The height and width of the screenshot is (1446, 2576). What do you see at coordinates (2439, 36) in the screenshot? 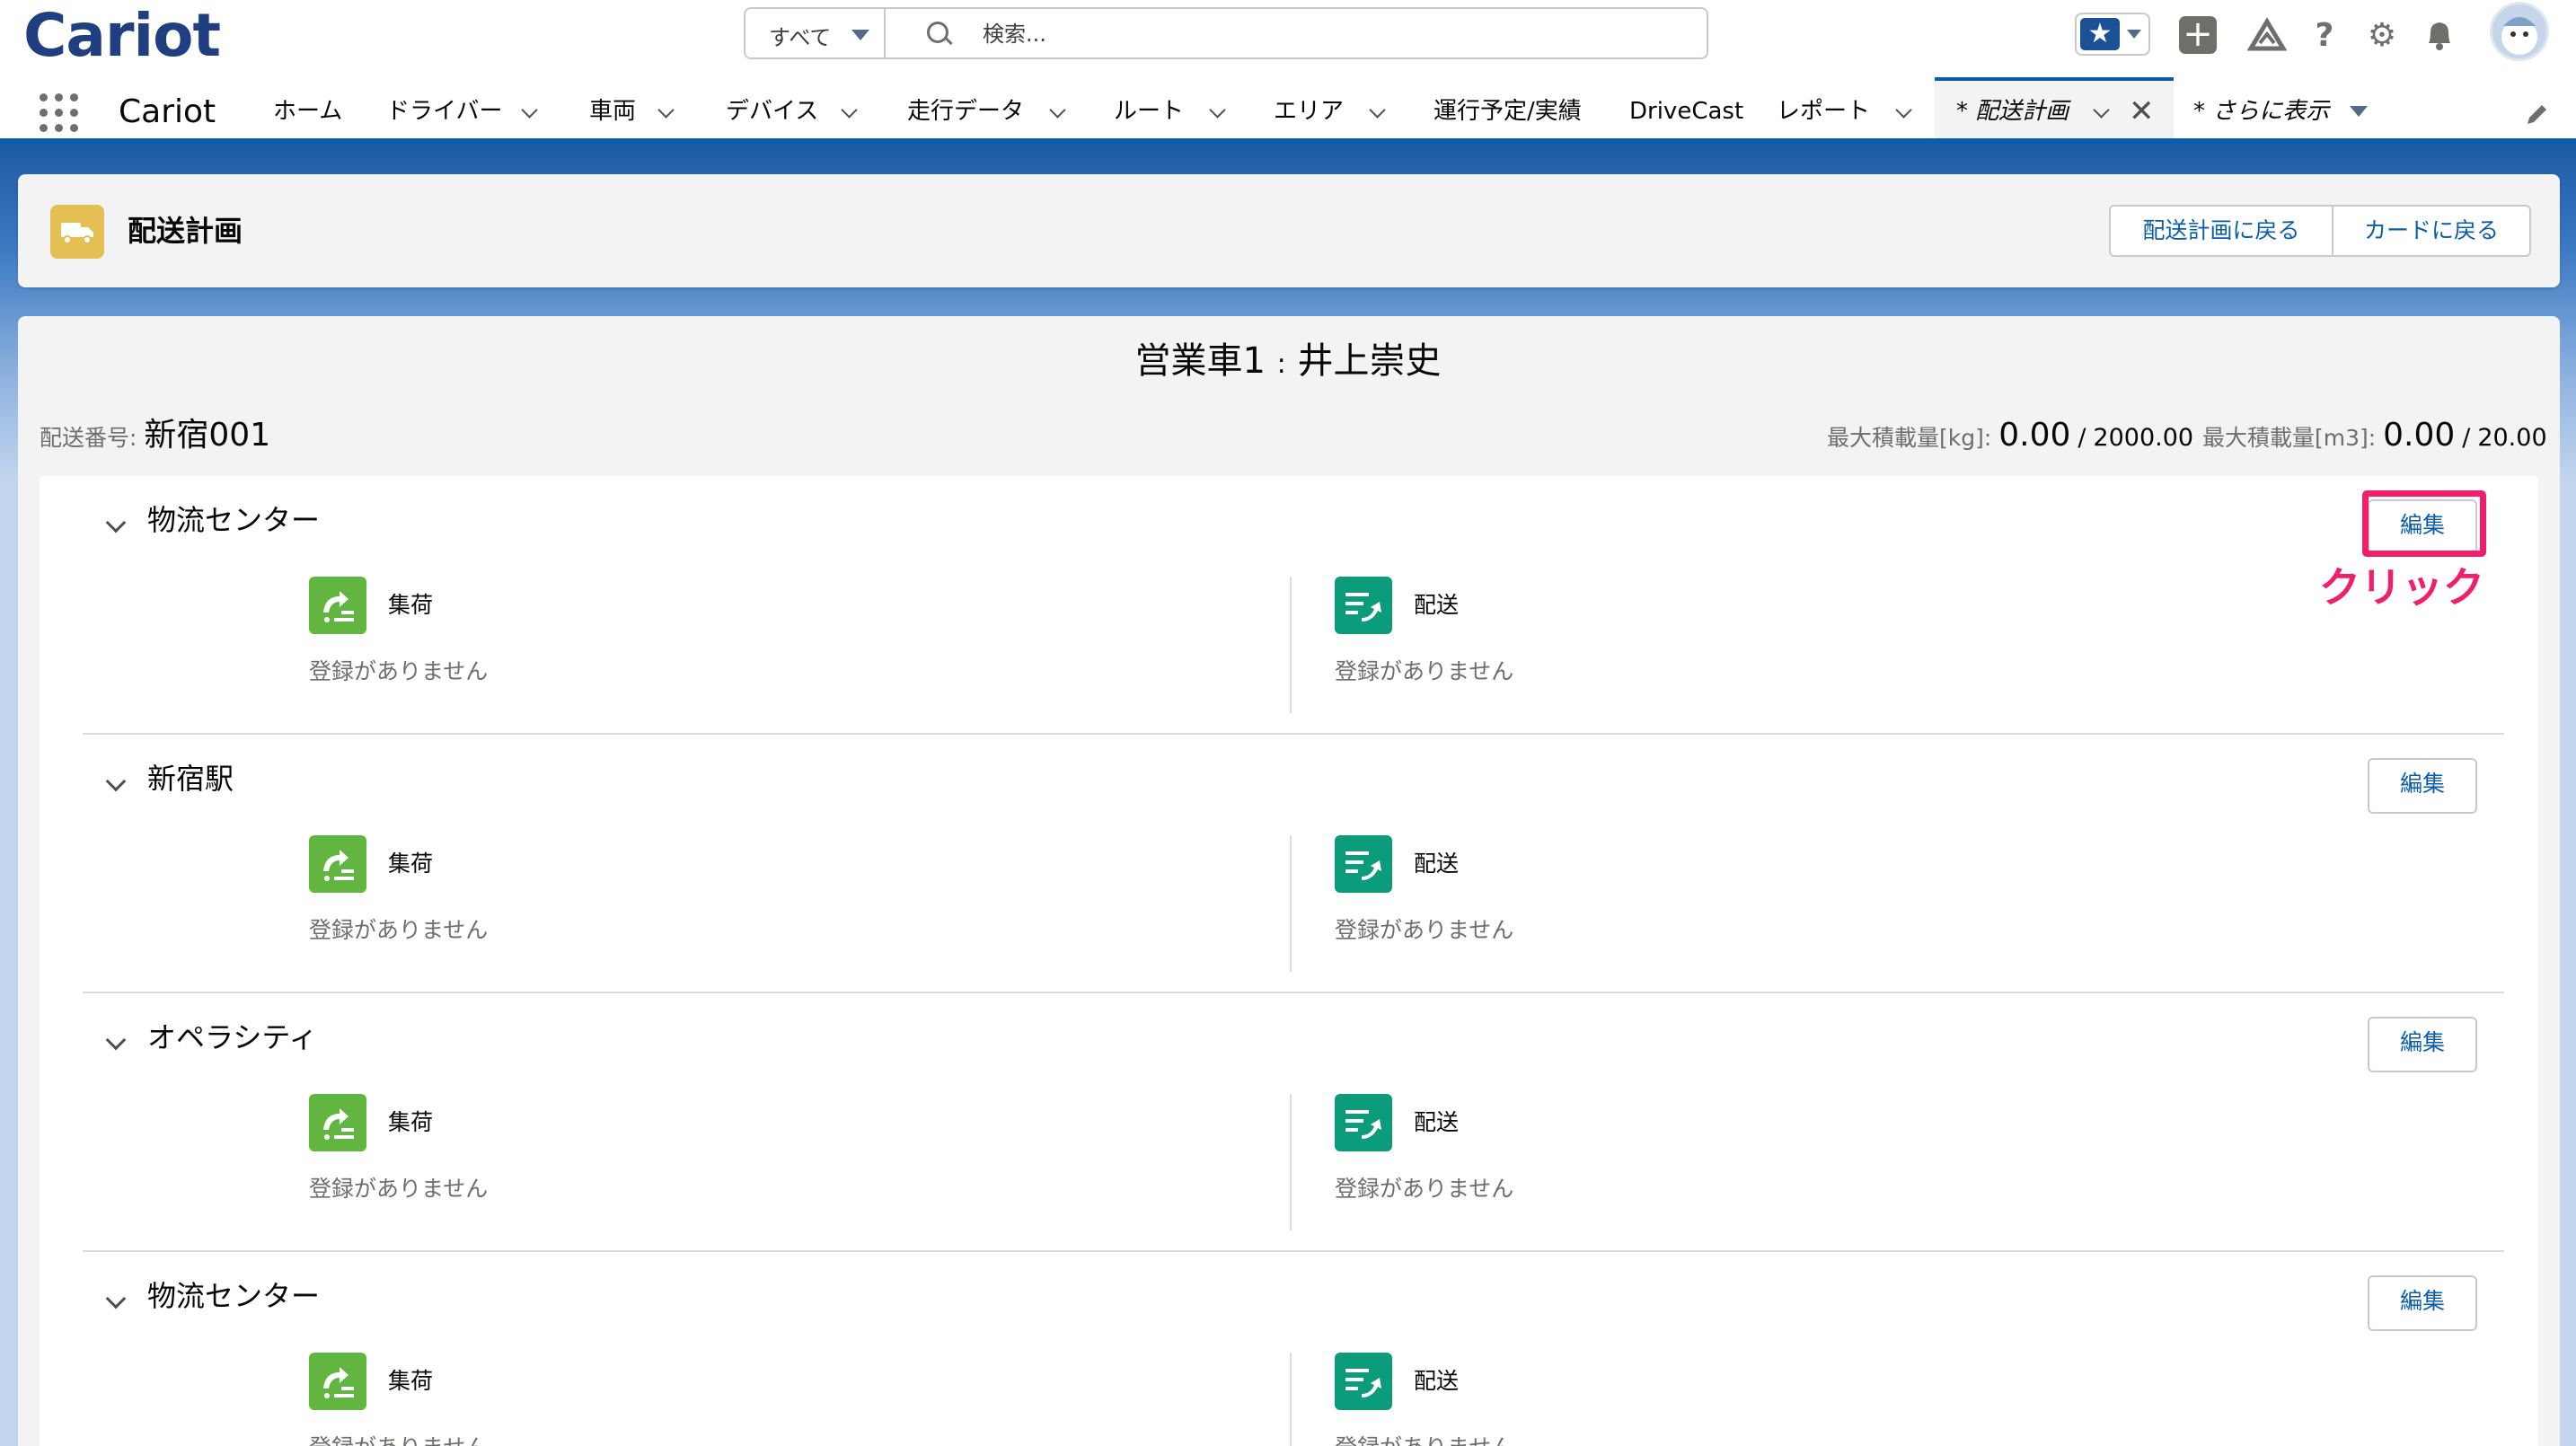
I see `bell-icon` at bounding box center [2439, 36].